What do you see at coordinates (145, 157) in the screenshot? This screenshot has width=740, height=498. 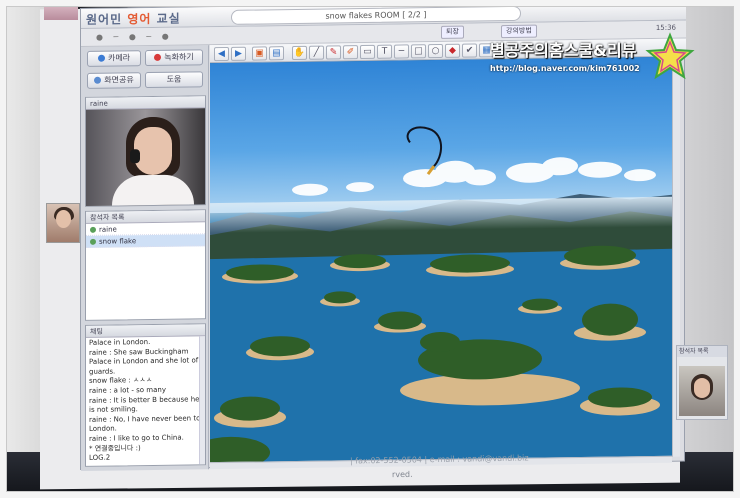 I see `webcam-video` at bounding box center [145, 157].